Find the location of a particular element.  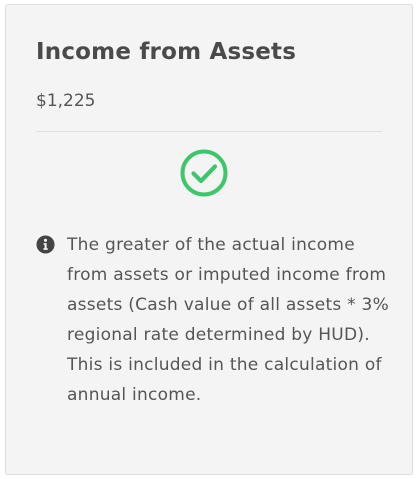

income-amount: $1,225 is located at coordinates (66, 101).